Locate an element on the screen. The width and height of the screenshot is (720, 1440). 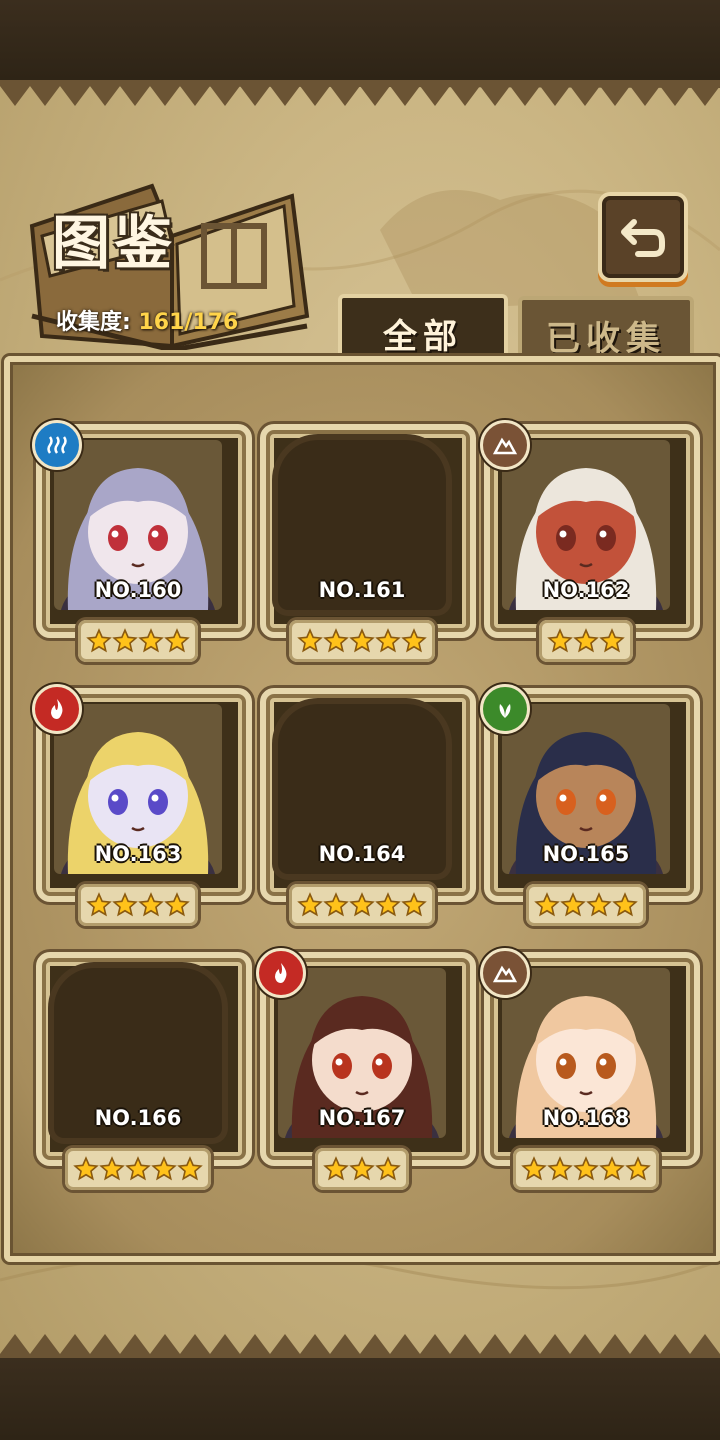
collection-progress: 收集度: 161/176 is located at coordinates (147, 320).